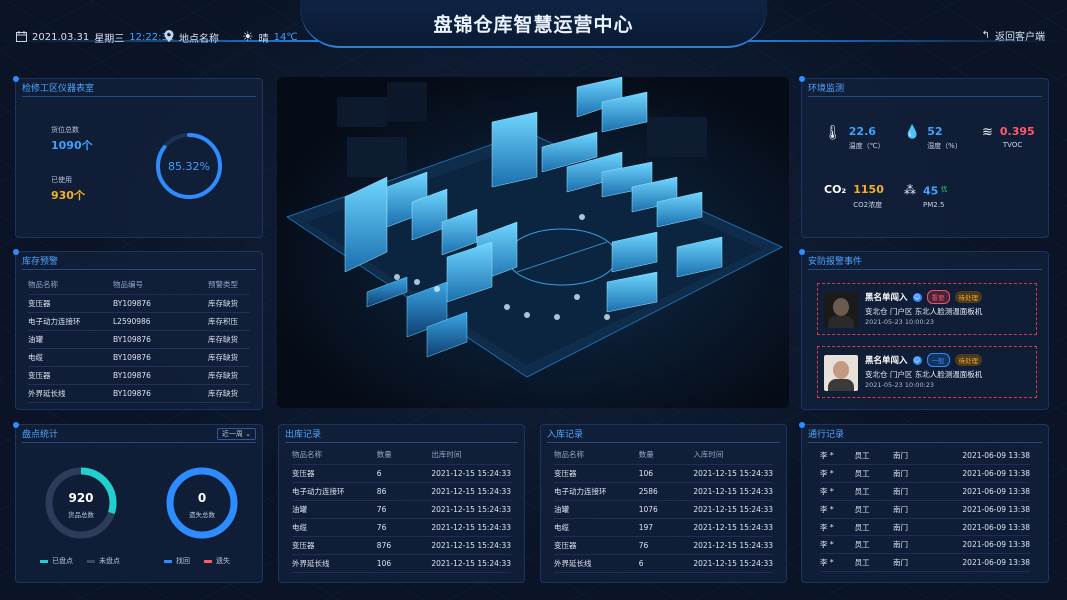 The width and height of the screenshot is (1067, 600). I want to click on weather-text: 晴, so click(263, 39).